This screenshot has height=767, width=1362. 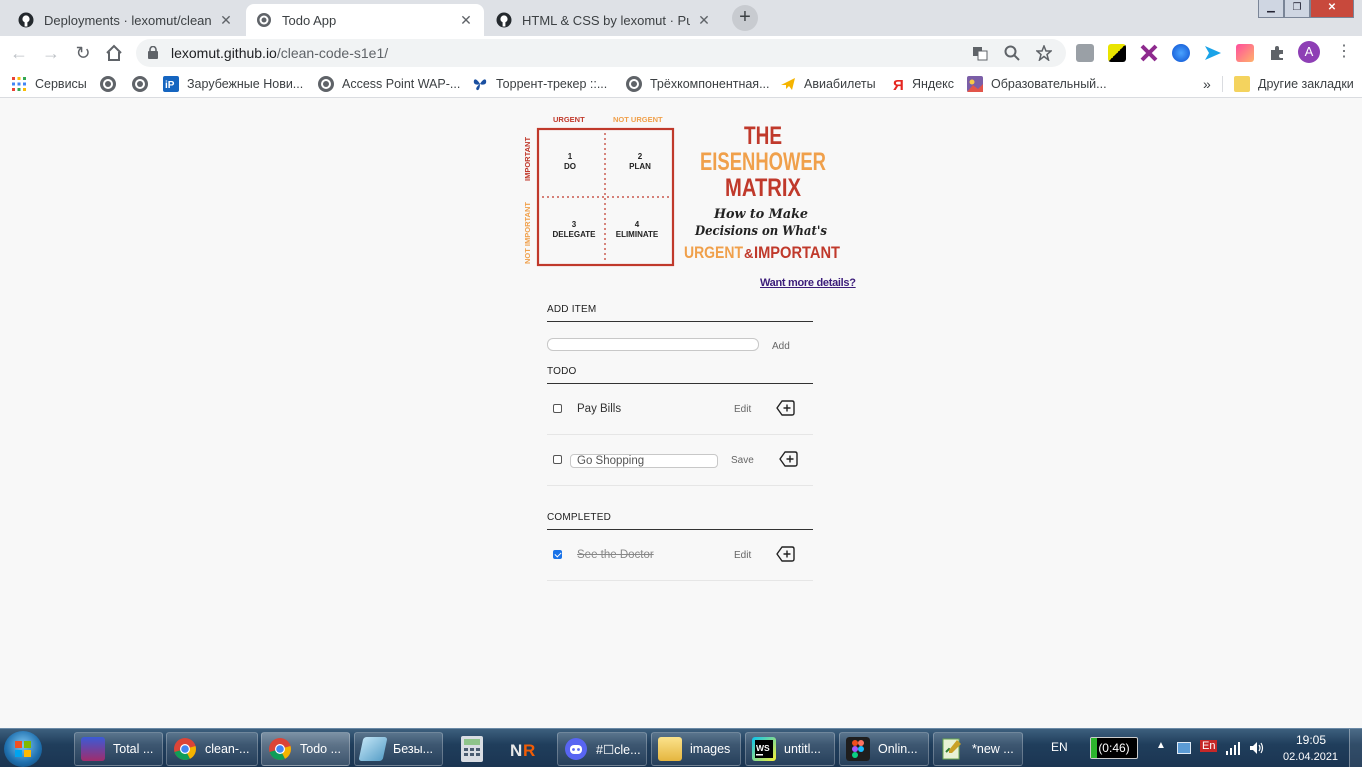 I want to click on close-window-button: ✕, so click(x=1332, y=9).